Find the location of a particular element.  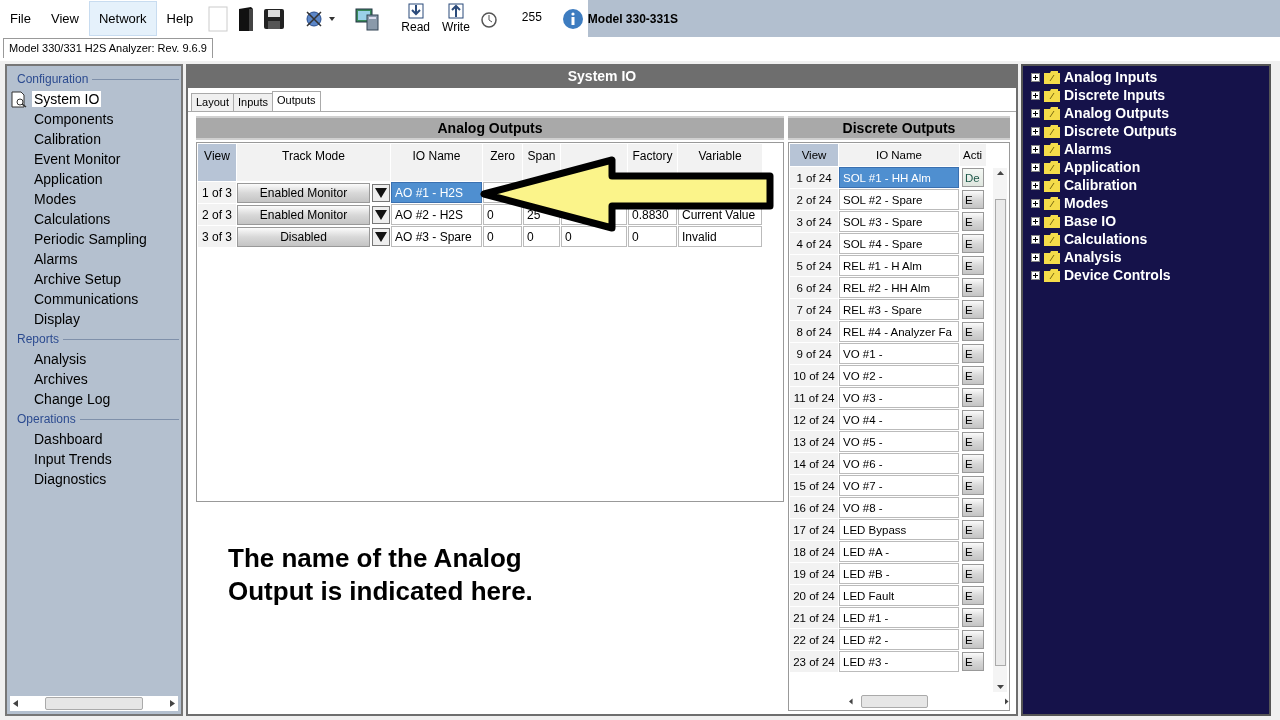

row-header: 17 of 24 is located at coordinates (814, 529).